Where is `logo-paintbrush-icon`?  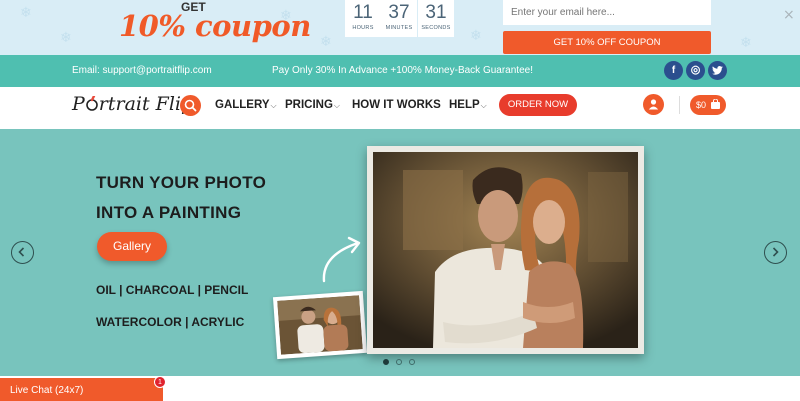
logo-paintbrush-icon is located at coordinates (91, 102).